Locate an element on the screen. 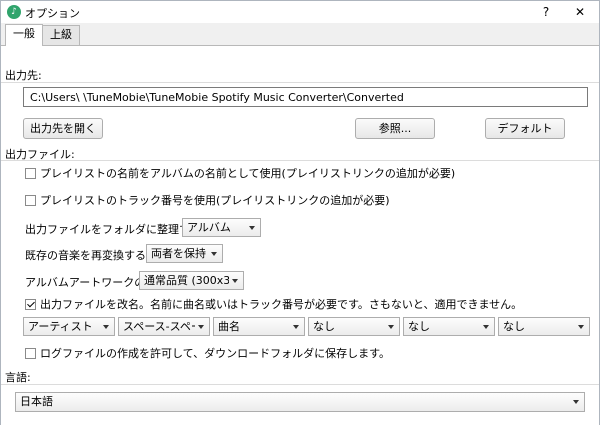  rename-field-1-dropdown: アーティスト is located at coordinates (69, 326).